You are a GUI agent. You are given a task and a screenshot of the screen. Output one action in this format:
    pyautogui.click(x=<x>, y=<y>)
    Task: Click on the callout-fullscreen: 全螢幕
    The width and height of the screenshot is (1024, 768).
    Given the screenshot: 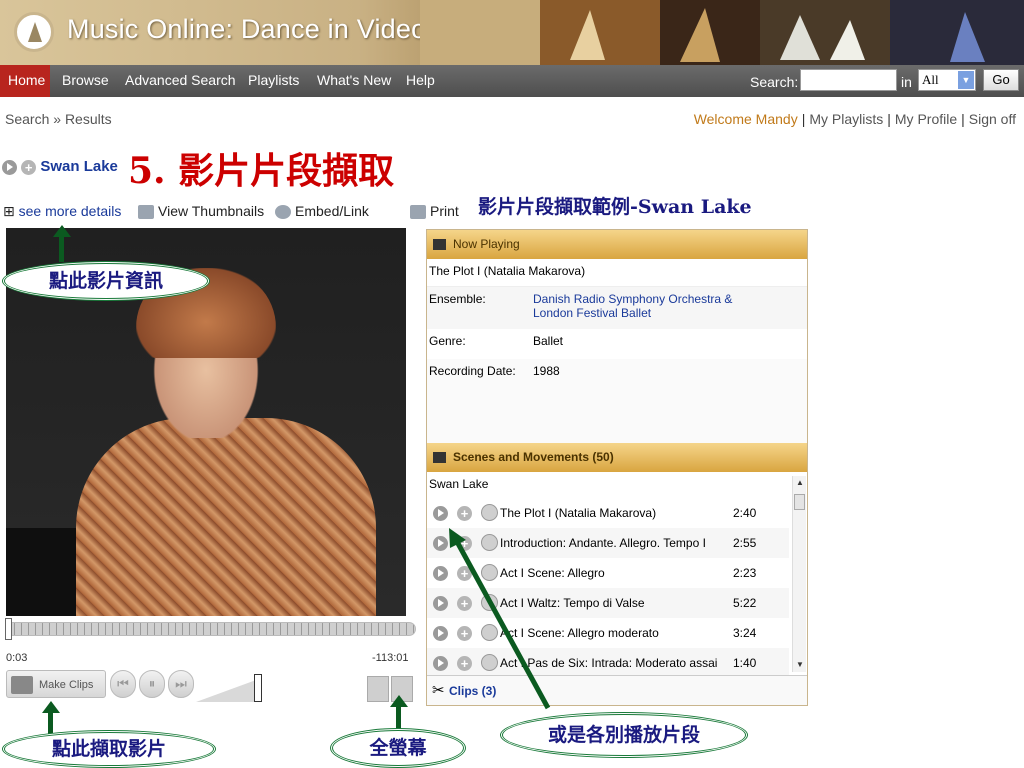 What is the action you would take?
    pyautogui.click(x=398, y=748)
    